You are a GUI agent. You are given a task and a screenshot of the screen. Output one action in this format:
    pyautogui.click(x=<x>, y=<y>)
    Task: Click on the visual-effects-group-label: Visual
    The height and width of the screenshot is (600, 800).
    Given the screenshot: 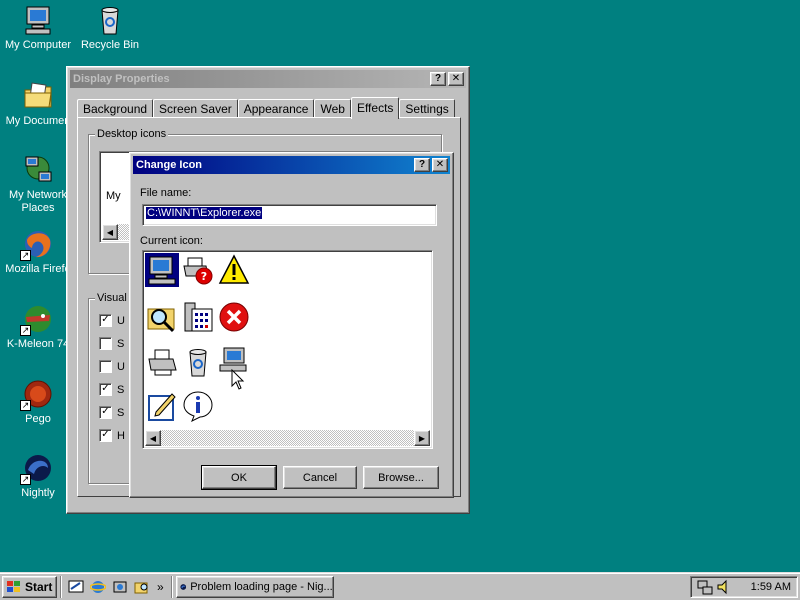 What is the action you would take?
    pyautogui.click(x=112, y=298)
    